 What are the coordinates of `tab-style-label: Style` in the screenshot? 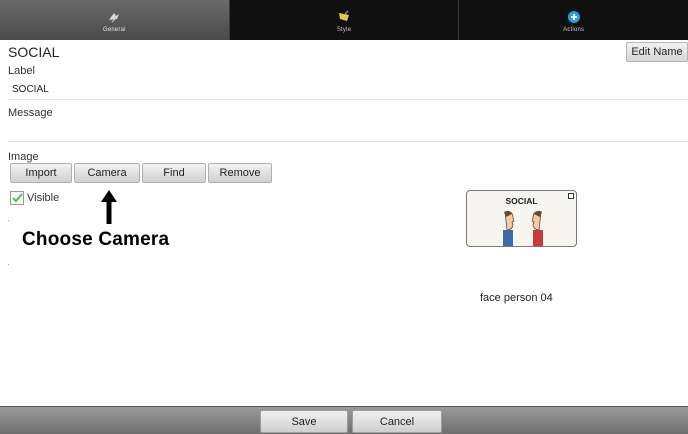 It's located at (344, 29).